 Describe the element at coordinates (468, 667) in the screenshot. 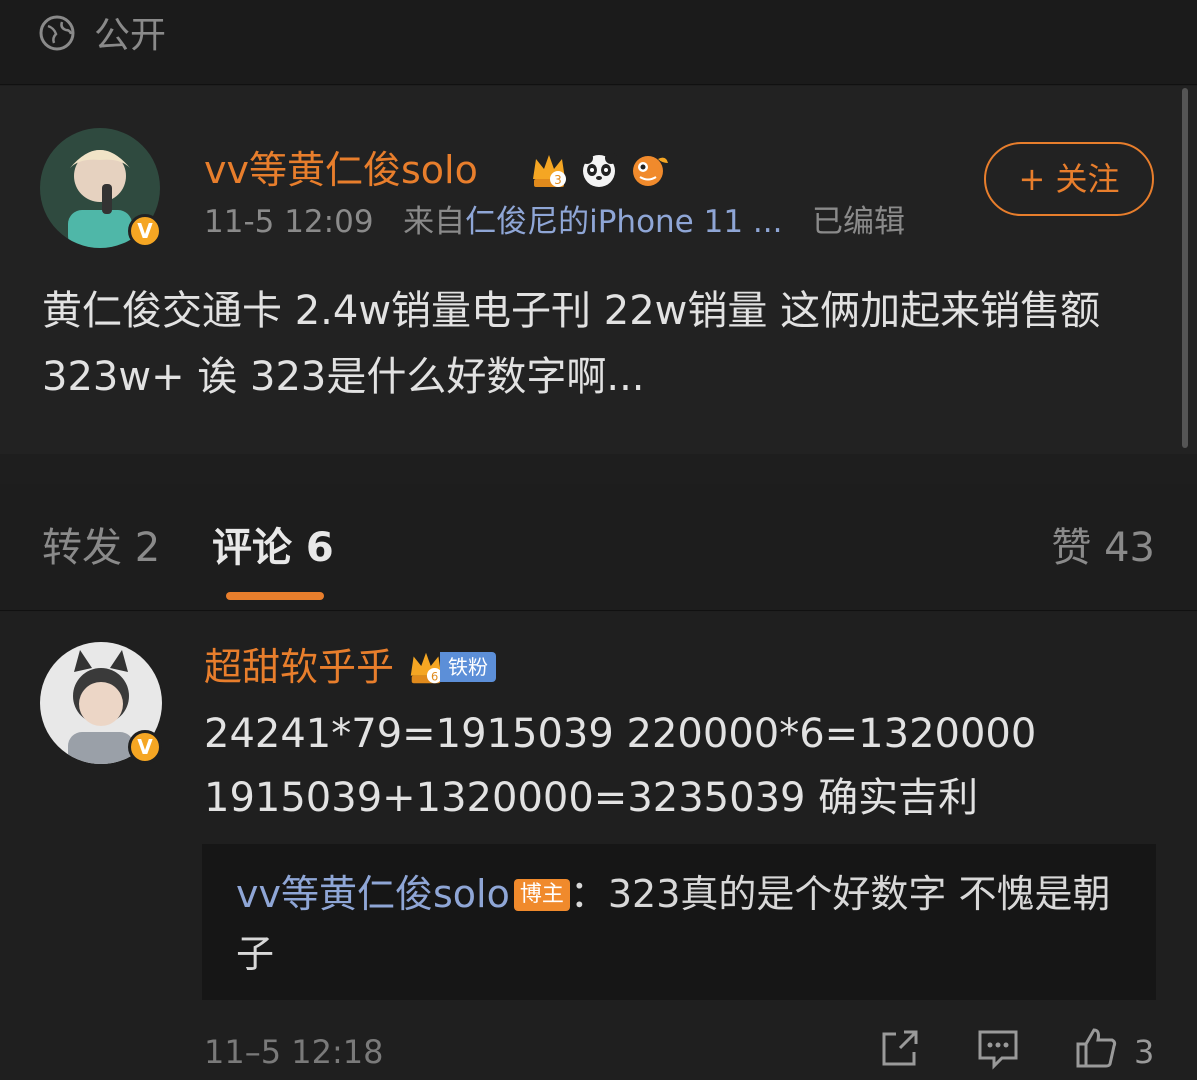

I see `fan-tag: 铁粉` at that location.